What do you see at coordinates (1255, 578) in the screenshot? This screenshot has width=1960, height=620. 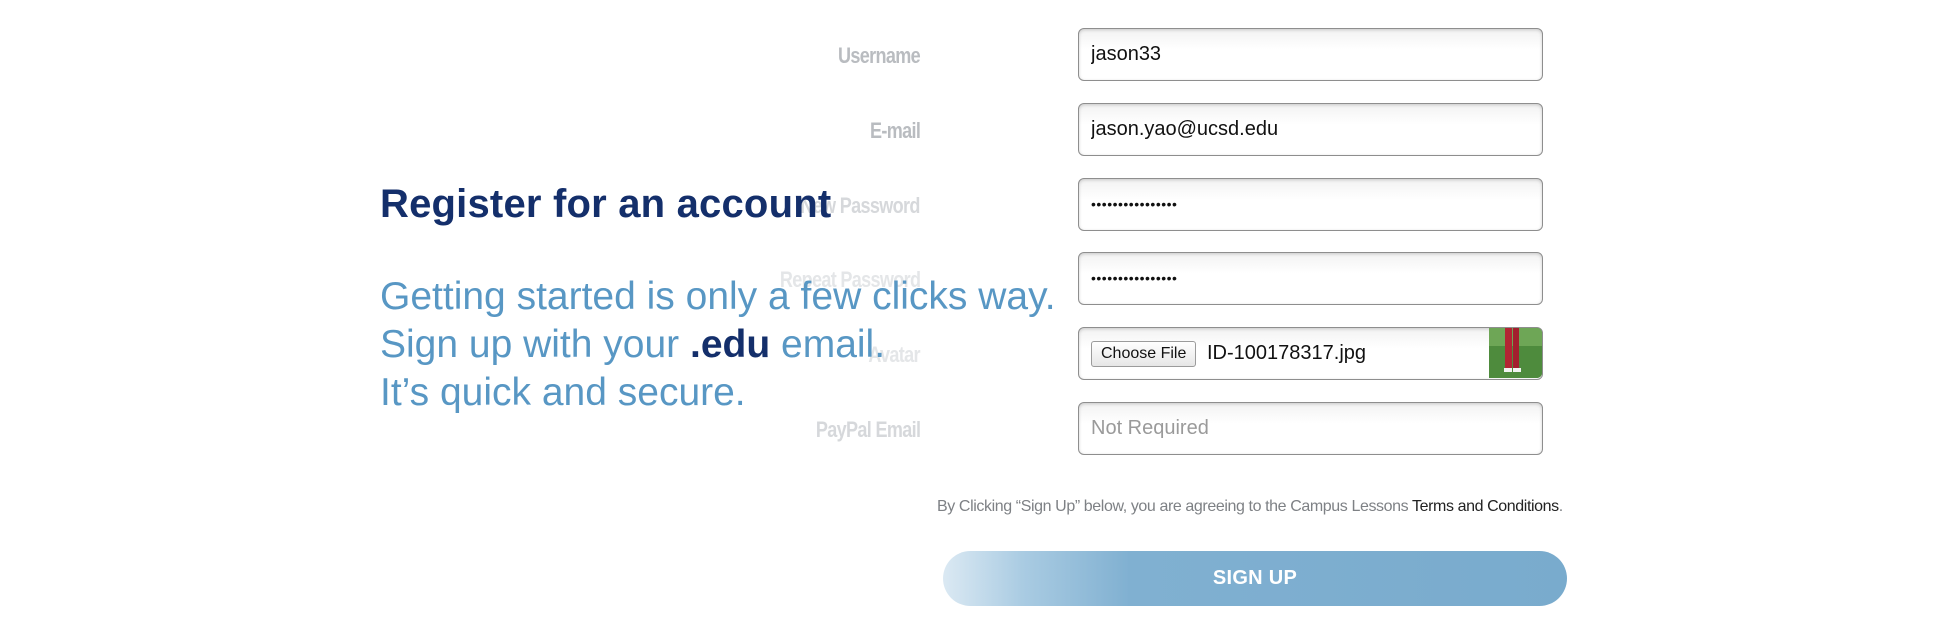 I see `sign-up-button: SIGN UP` at bounding box center [1255, 578].